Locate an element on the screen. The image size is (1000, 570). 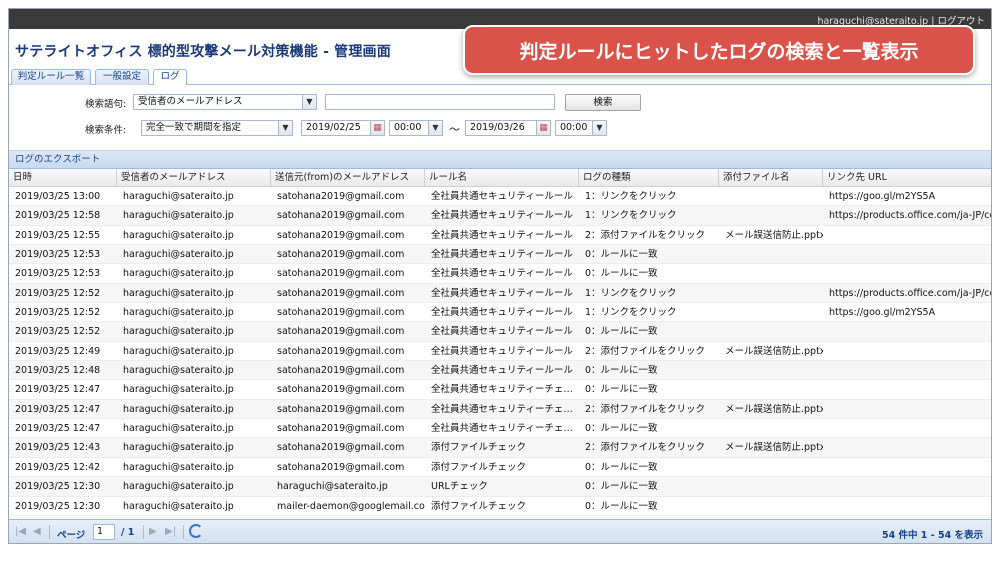
tab-log: ログ is located at coordinates (170, 77).